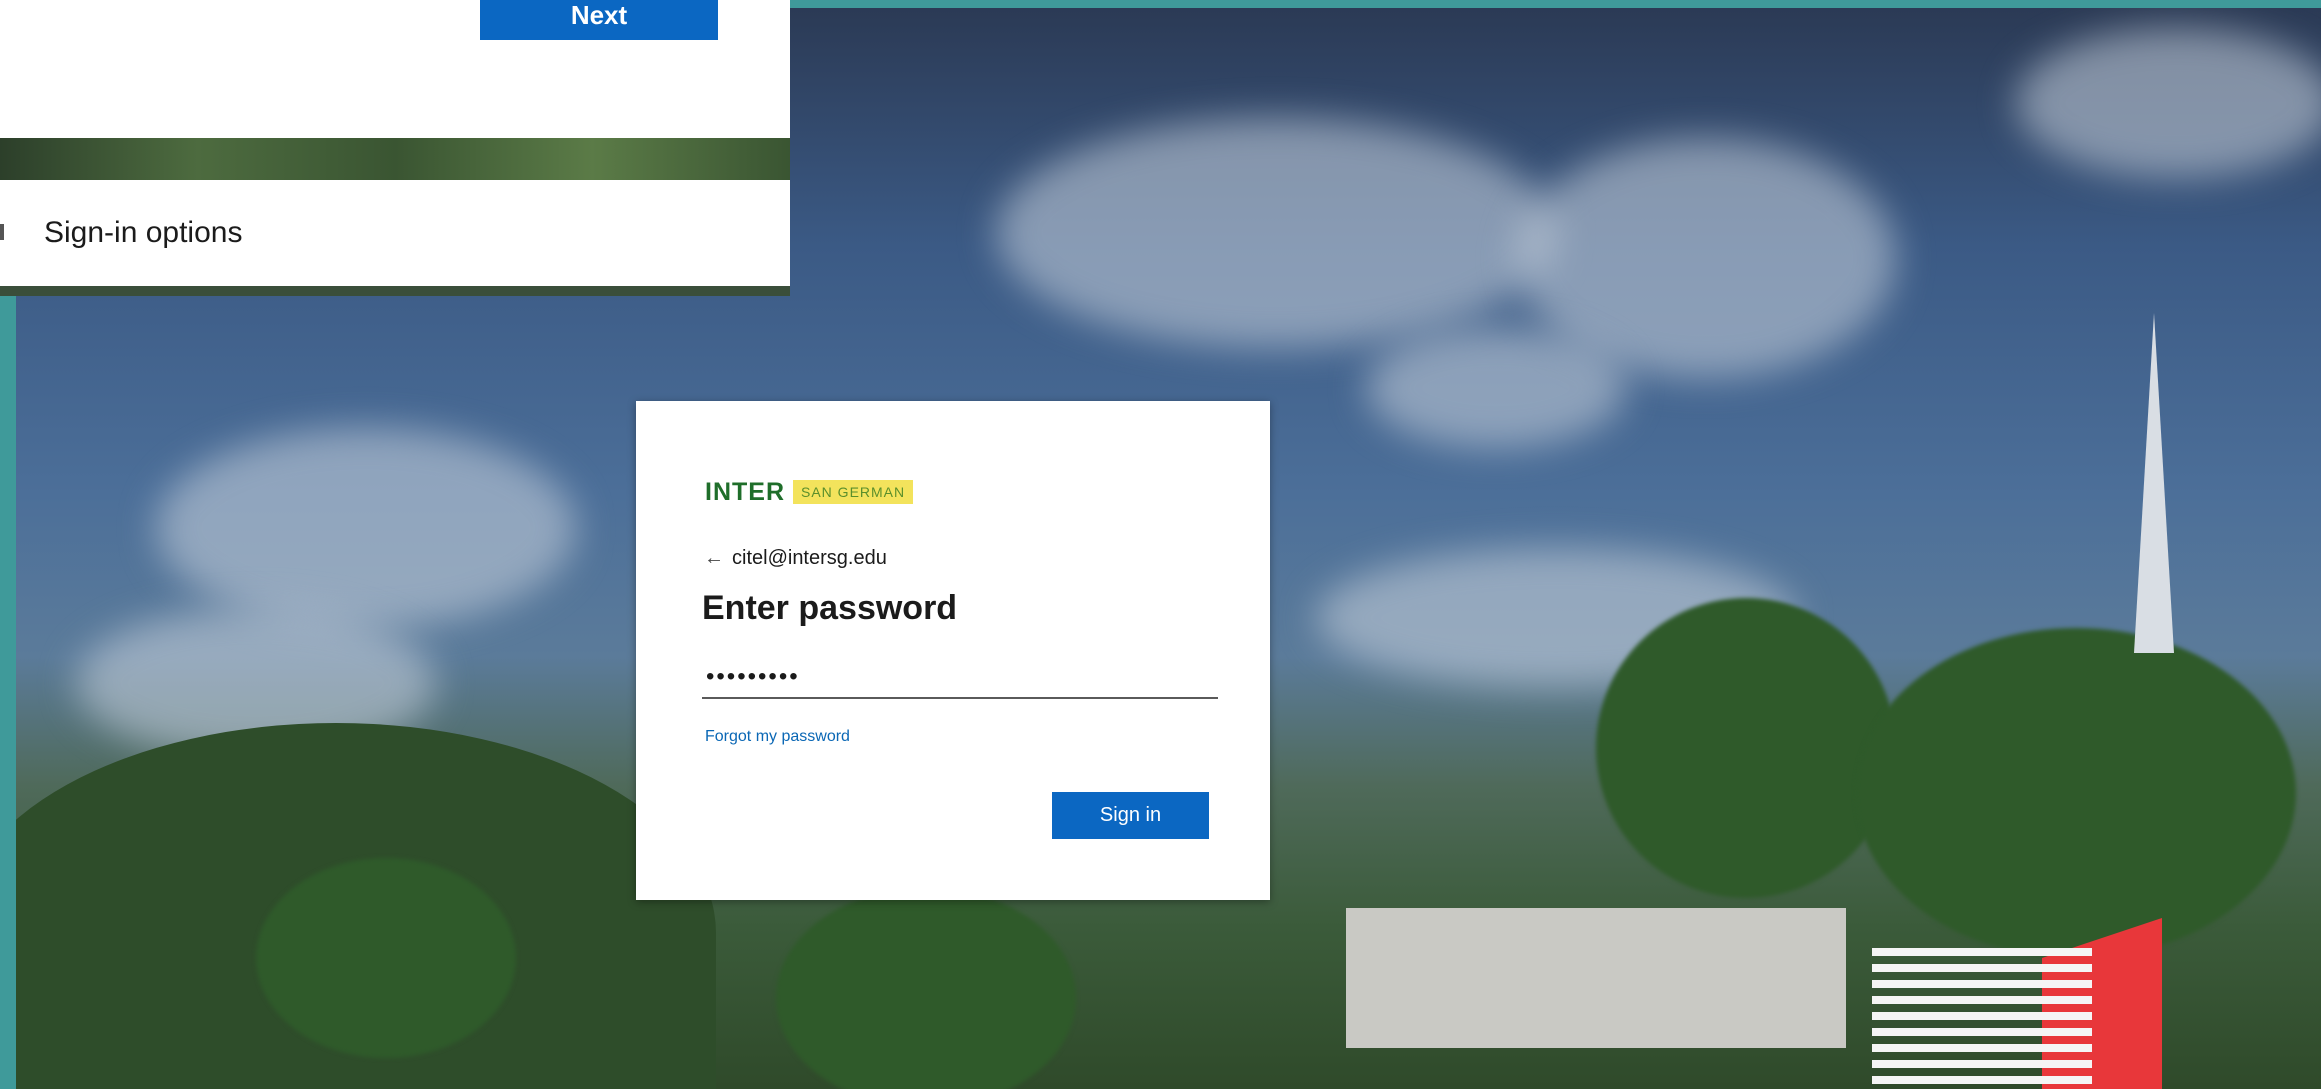 Image resolution: width=2321 pixels, height=1089 pixels. I want to click on account-email: citel@intersg.edu, so click(809, 558).